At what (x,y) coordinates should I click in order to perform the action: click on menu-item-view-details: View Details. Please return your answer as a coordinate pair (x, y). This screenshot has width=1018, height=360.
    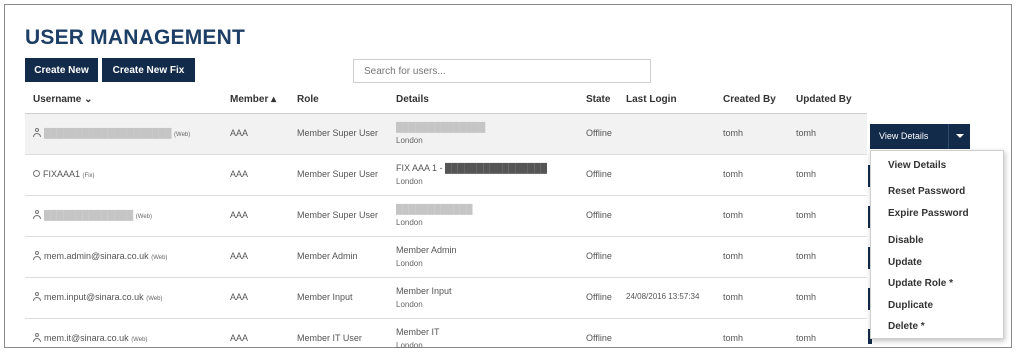
    Looking at the image, I should click on (917, 165).